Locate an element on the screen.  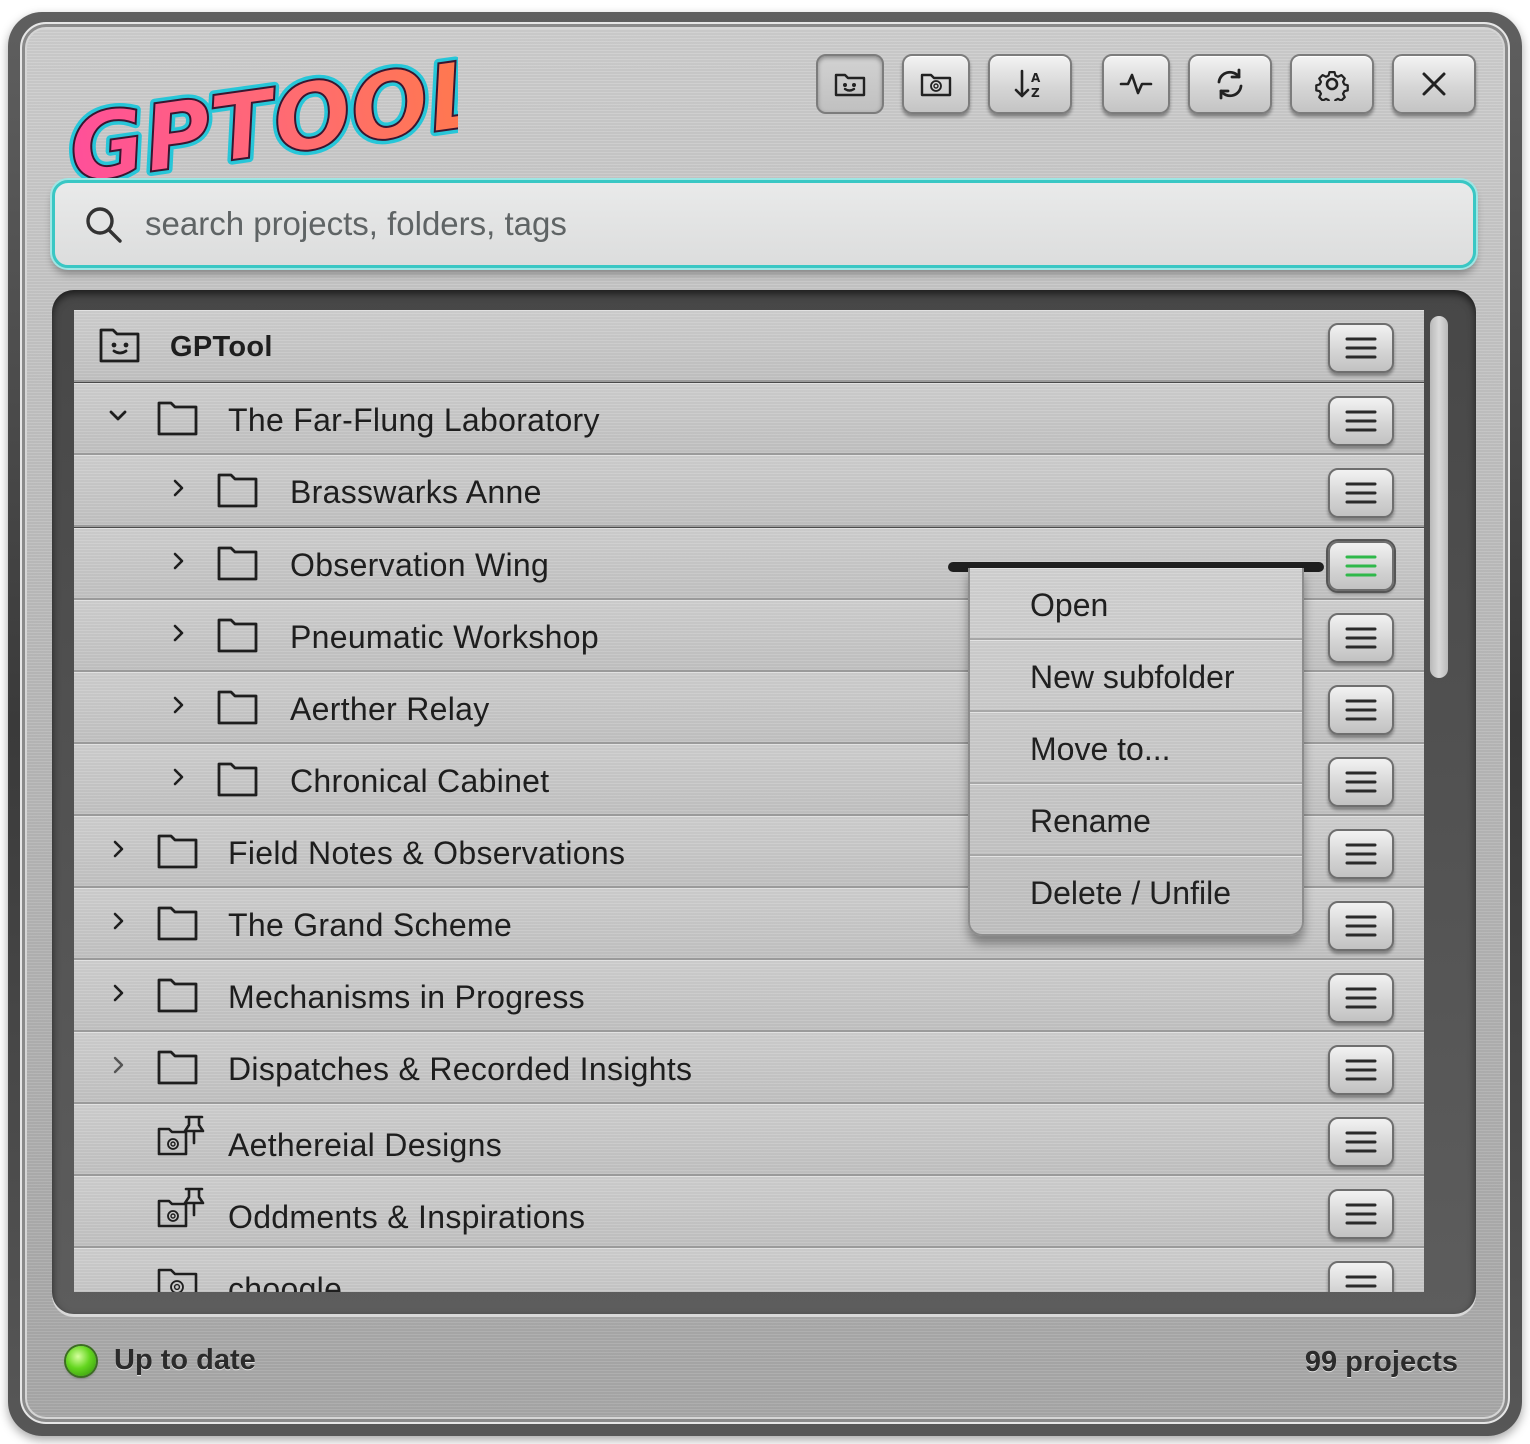
tree-folder-row: Dispatches & Recorded Insights is located at coordinates (749, 1068).